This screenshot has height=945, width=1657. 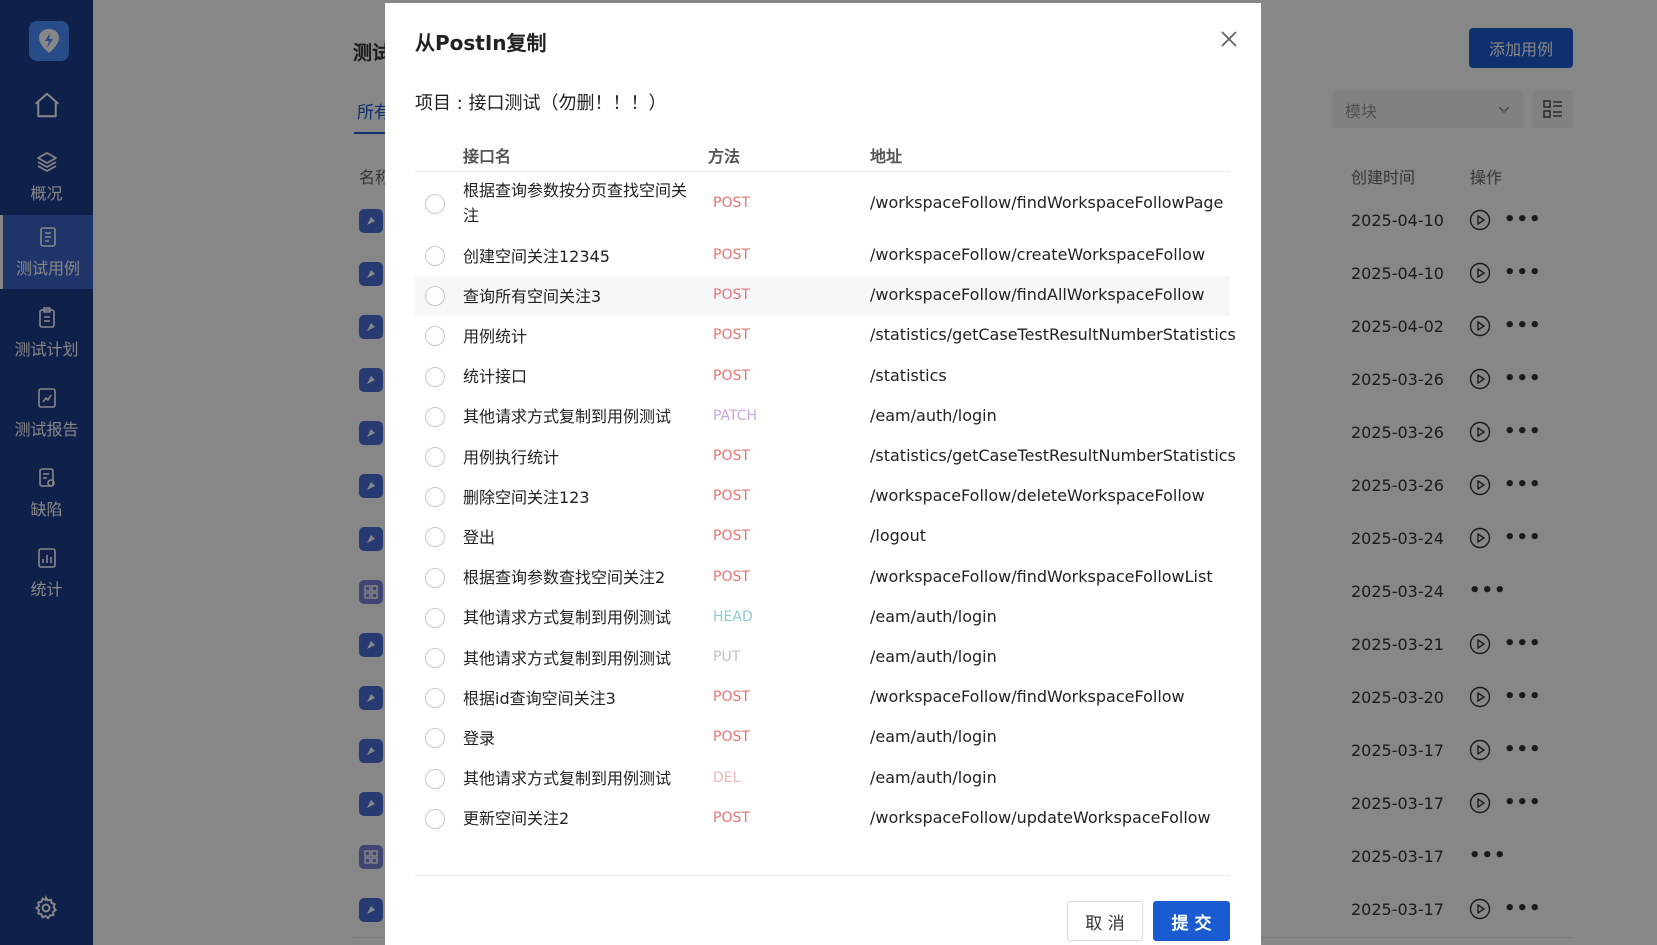 I want to click on api-url: /workspaceFollow/findWorkspaceFollow, so click(x=1027, y=697).